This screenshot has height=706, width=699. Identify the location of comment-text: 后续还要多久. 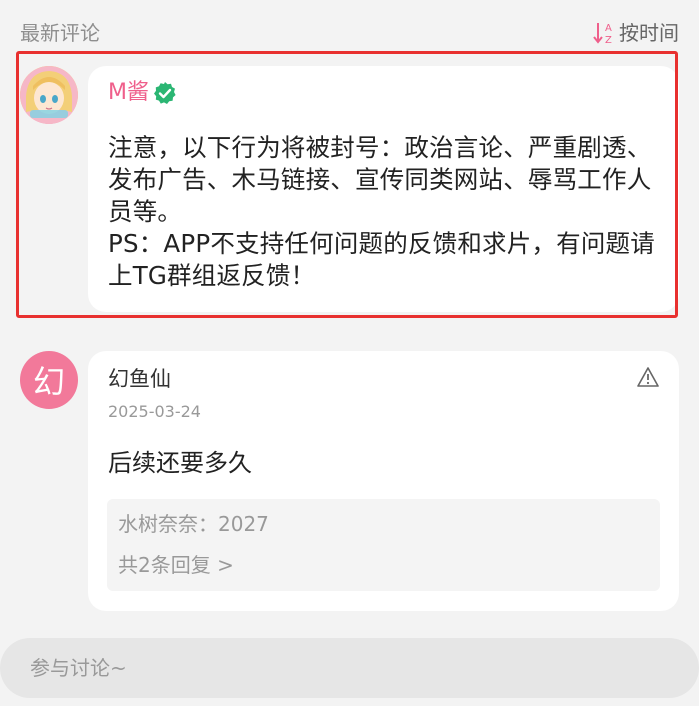
(180, 463).